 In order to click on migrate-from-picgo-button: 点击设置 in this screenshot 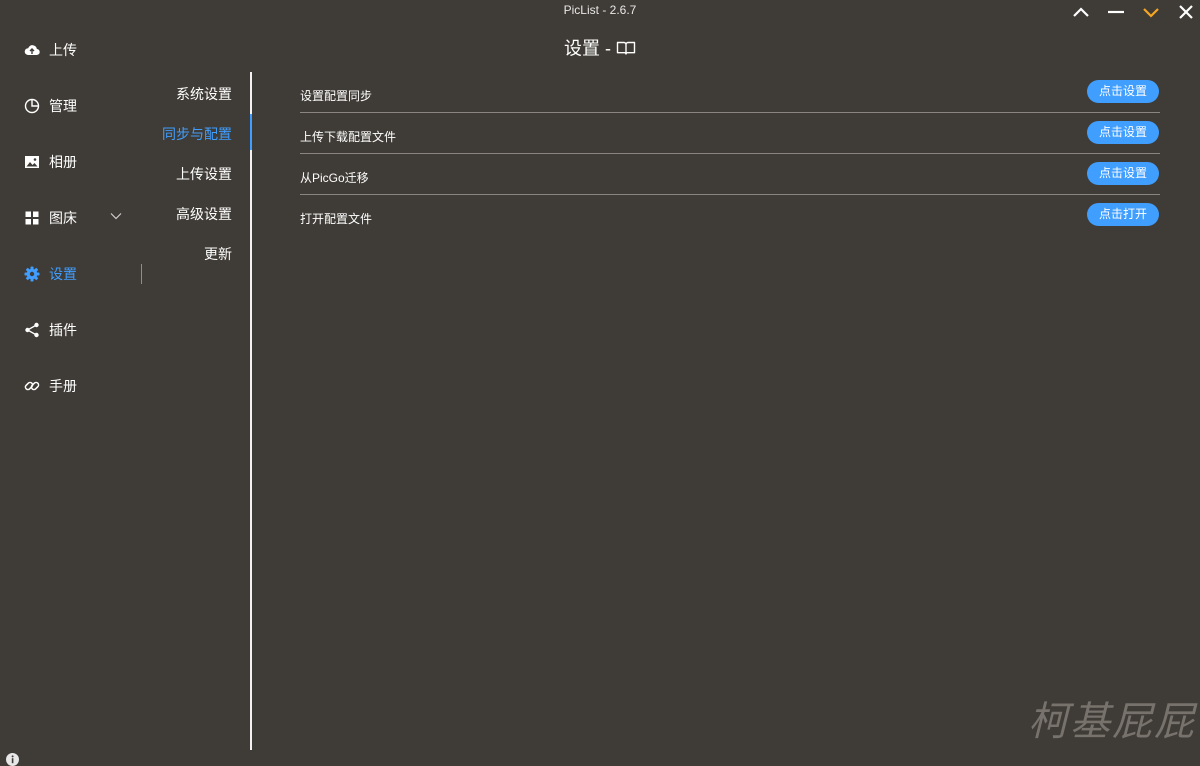, I will do `click(1123, 173)`.